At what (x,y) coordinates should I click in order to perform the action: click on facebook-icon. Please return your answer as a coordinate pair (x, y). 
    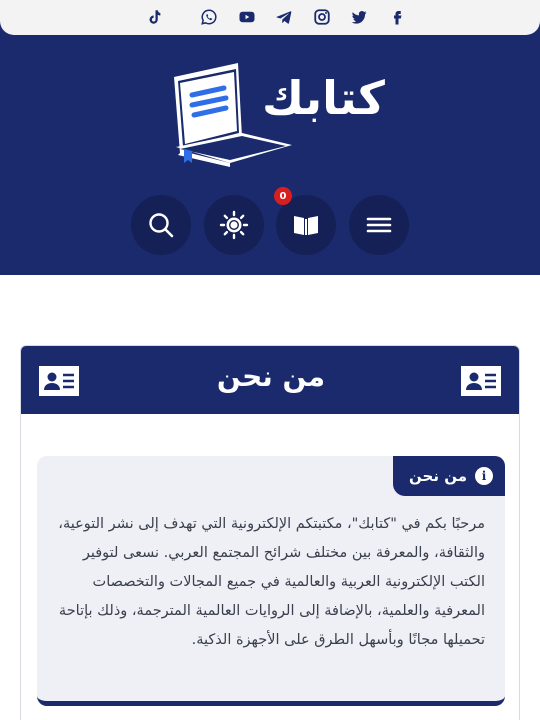
    Looking at the image, I should click on (397, 17).